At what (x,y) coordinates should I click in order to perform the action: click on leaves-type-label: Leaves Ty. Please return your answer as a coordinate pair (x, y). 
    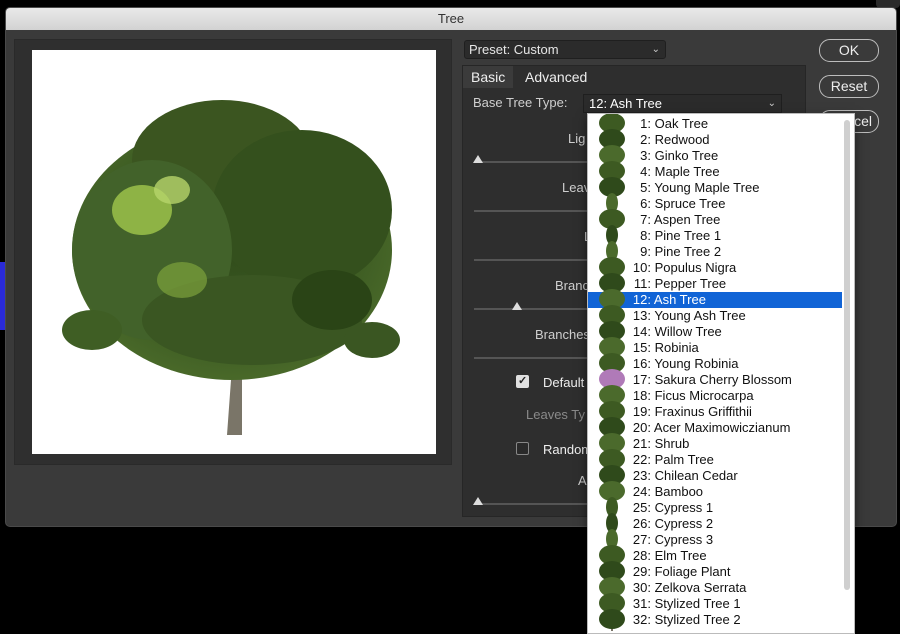
    Looking at the image, I should click on (556, 414).